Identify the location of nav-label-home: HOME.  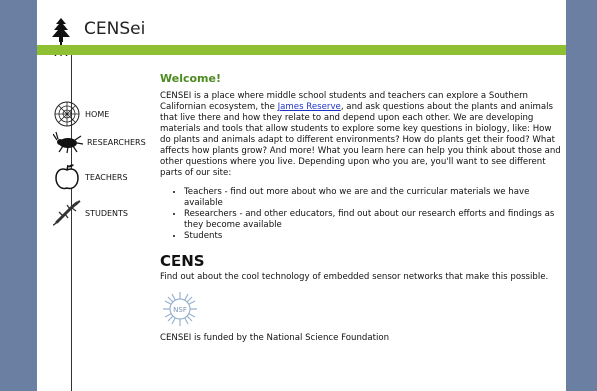
(97, 114).